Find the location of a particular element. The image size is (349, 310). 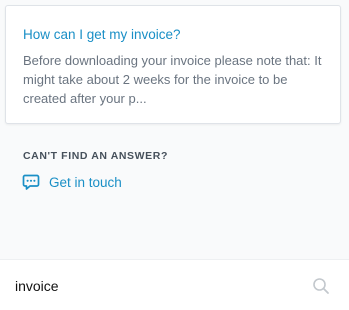

cant-find-answer-heading: CAN'T FIND AN ANSWER? is located at coordinates (95, 156).